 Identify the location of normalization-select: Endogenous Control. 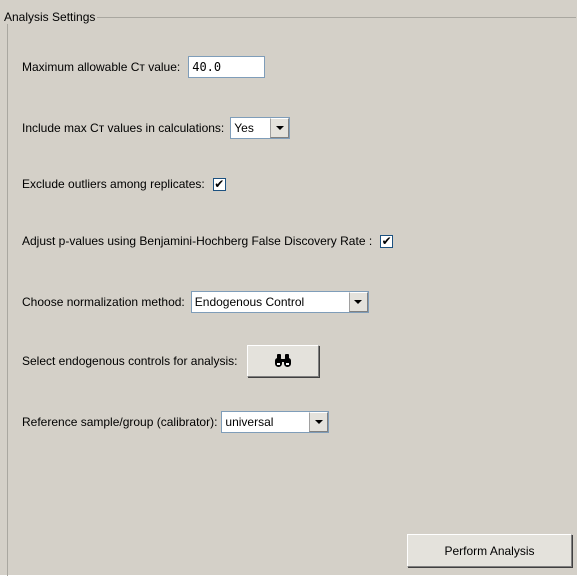
(279, 302).